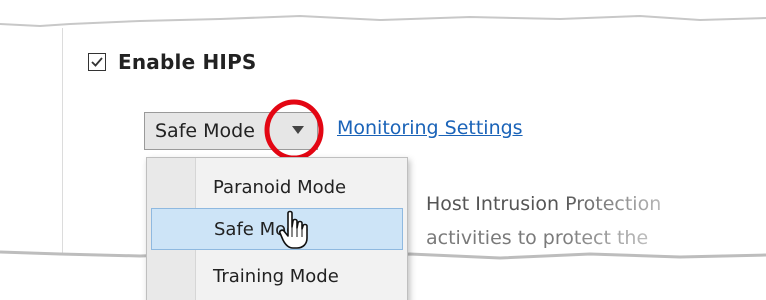 Image resolution: width=766 pixels, height=300 pixels. I want to click on menu-item-label: Training Mode, so click(276, 276).